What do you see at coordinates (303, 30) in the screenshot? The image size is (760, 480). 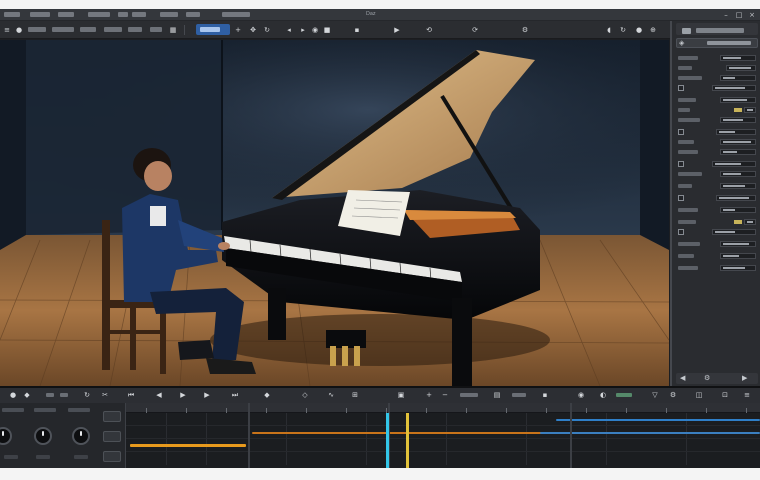 I see `camera-icon: ▸` at bounding box center [303, 30].